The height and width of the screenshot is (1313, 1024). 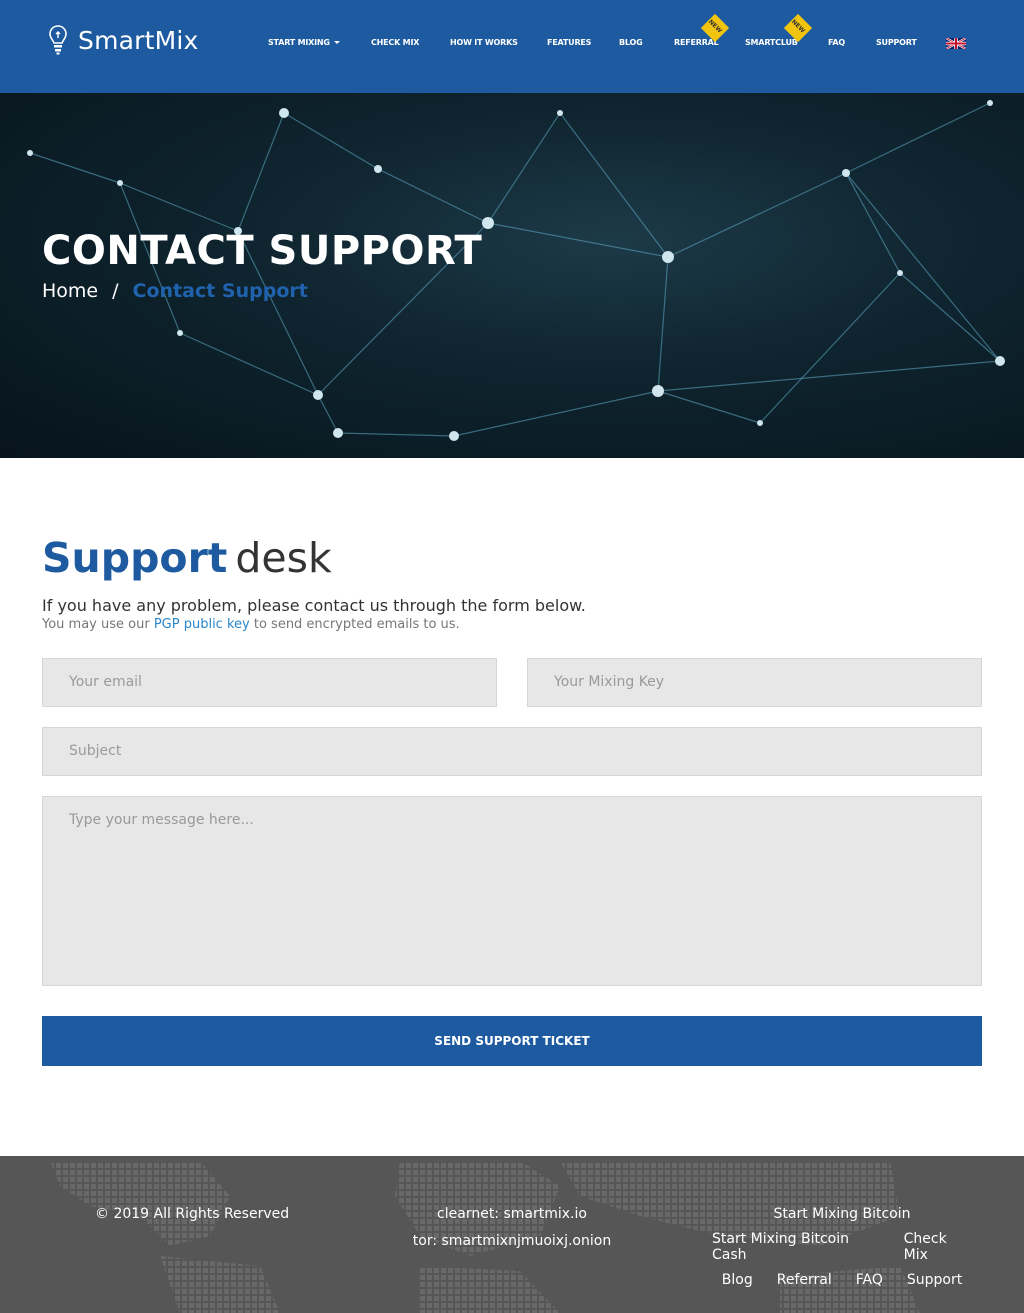 I want to click on footer-link-blog: Blog, so click(x=737, y=1280).